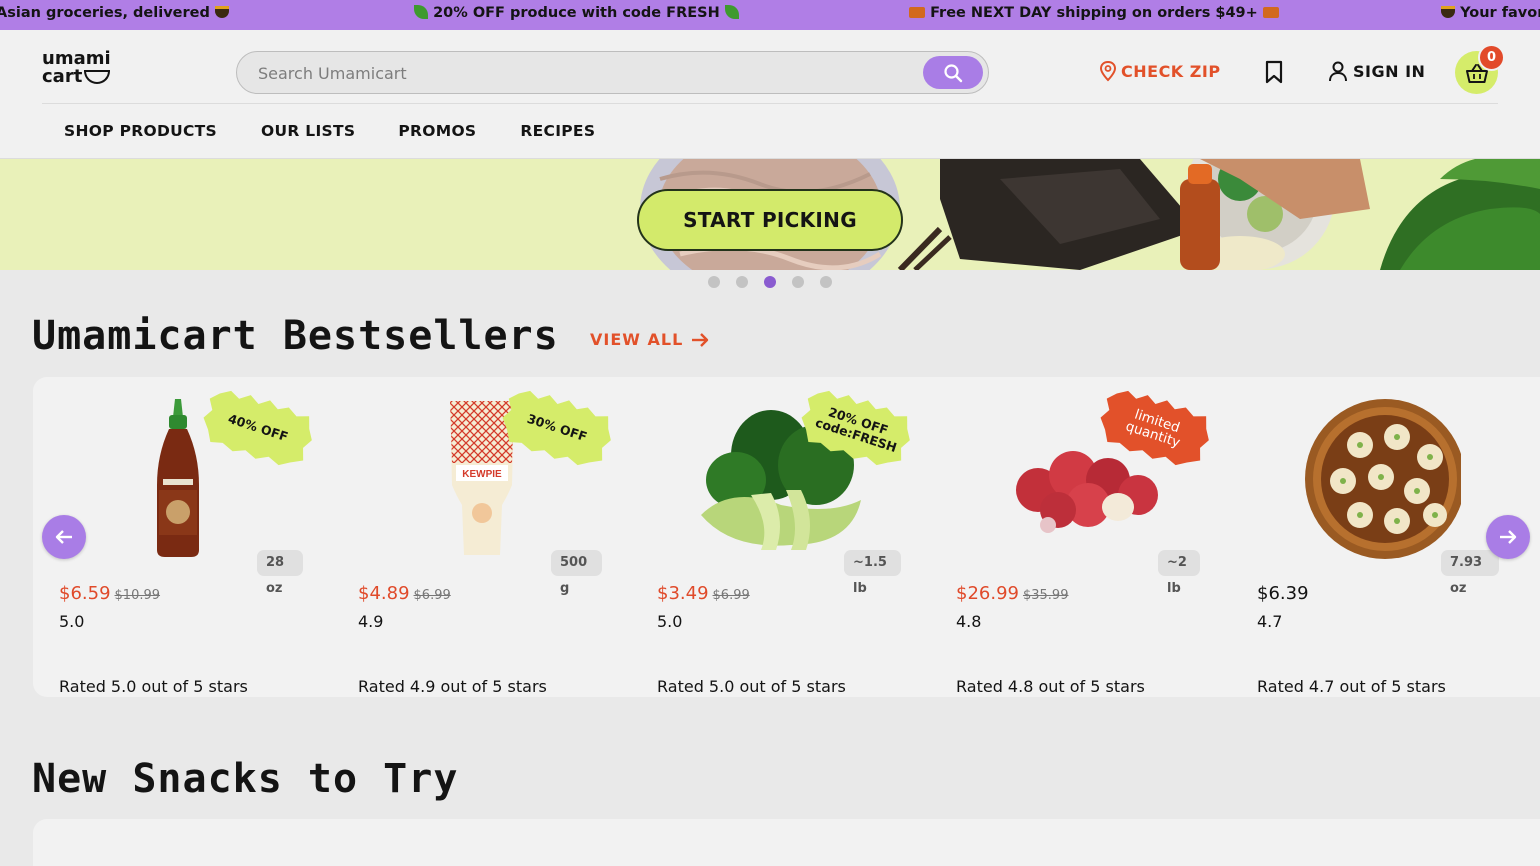 This screenshot has width=1540, height=866. What do you see at coordinates (1389, 71) in the screenshot?
I see `sign-in-label: SIGN IN` at bounding box center [1389, 71].